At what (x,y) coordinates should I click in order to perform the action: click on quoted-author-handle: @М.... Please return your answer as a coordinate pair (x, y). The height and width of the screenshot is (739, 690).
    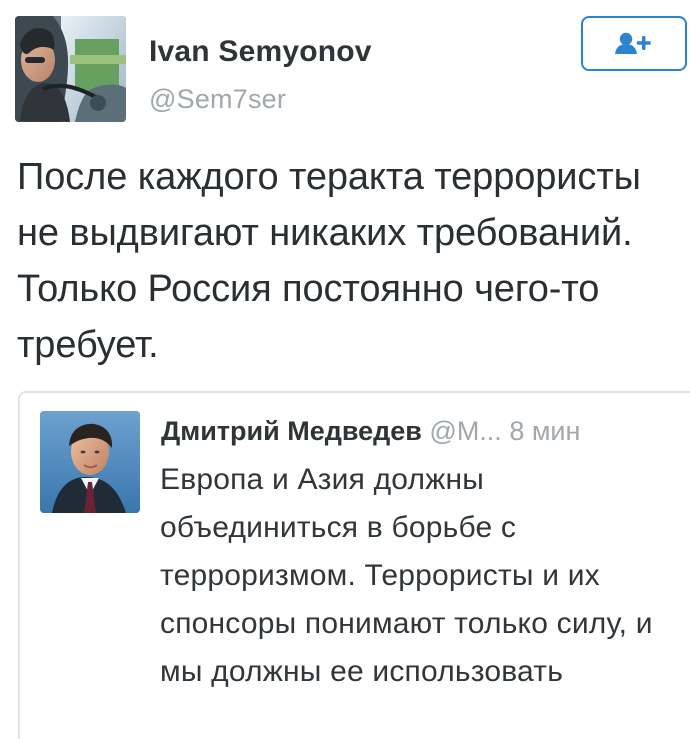
    Looking at the image, I should click on (465, 431).